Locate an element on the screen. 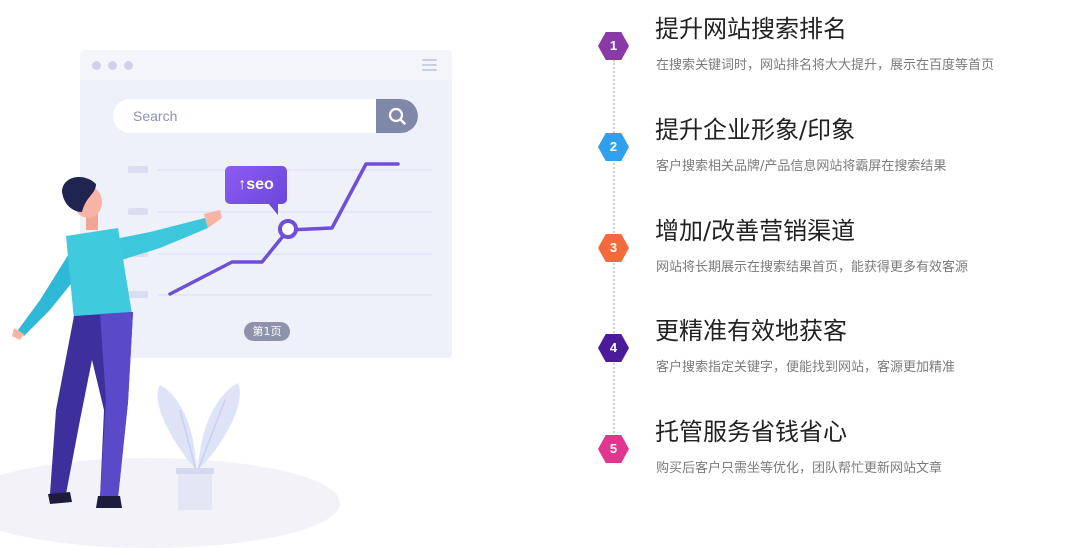  page-number-badge: 第1页 is located at coordinates (267, 331).